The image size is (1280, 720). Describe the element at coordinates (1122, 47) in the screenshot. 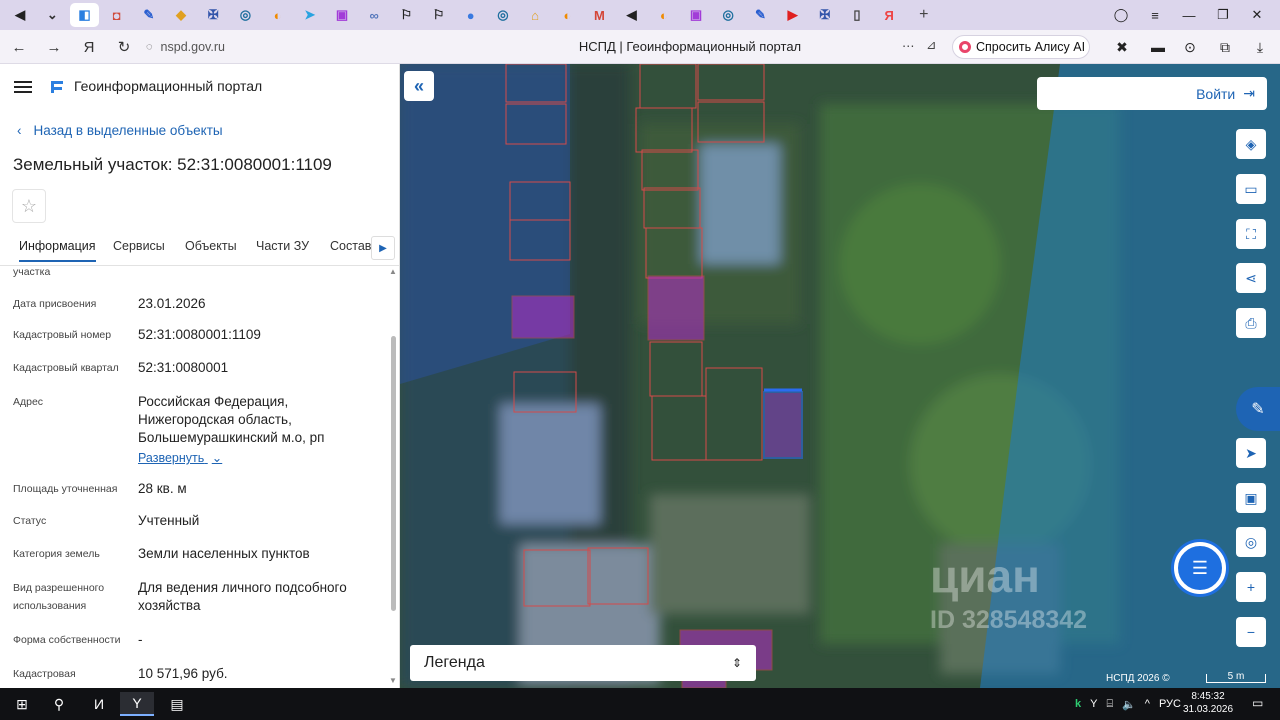

I see `extension-k-icon: ✖` at that location.